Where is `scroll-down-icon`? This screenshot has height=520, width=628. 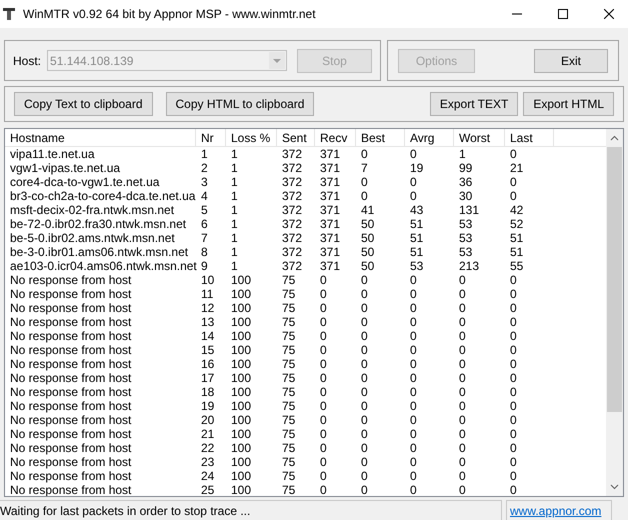 scroll-down-icon is located at coordinates (614, 487).